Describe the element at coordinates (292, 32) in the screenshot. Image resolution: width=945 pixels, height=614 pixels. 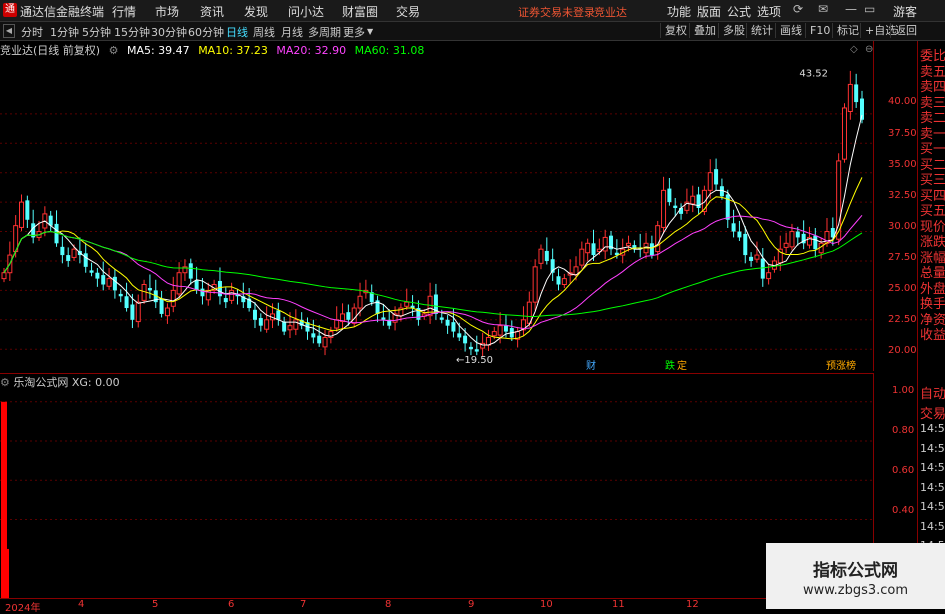
I see `tab-monthly: 月线` at that location.